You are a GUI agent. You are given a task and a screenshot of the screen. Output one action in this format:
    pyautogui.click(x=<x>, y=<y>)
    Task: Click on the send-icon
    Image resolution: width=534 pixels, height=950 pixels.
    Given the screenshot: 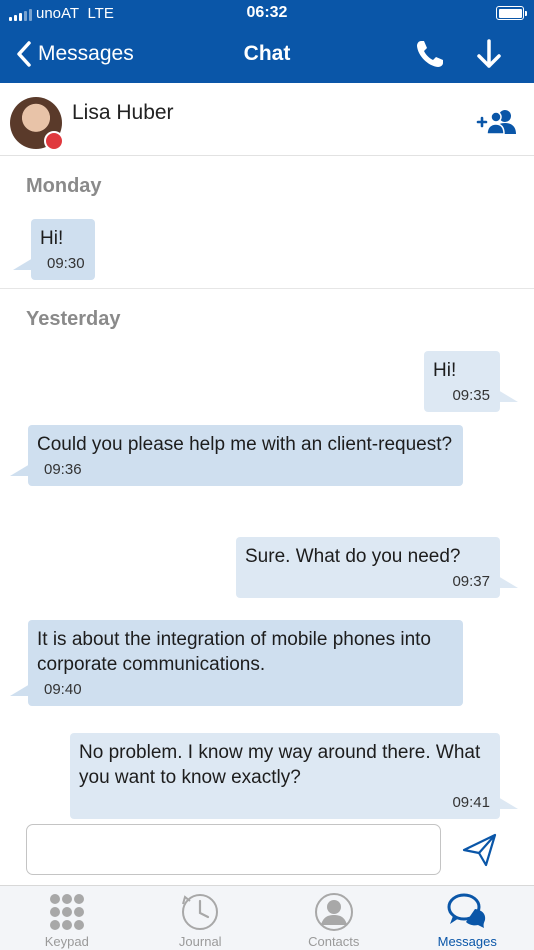 What is the action you would take?
    pyautogui.click(x=479, y=850)
    